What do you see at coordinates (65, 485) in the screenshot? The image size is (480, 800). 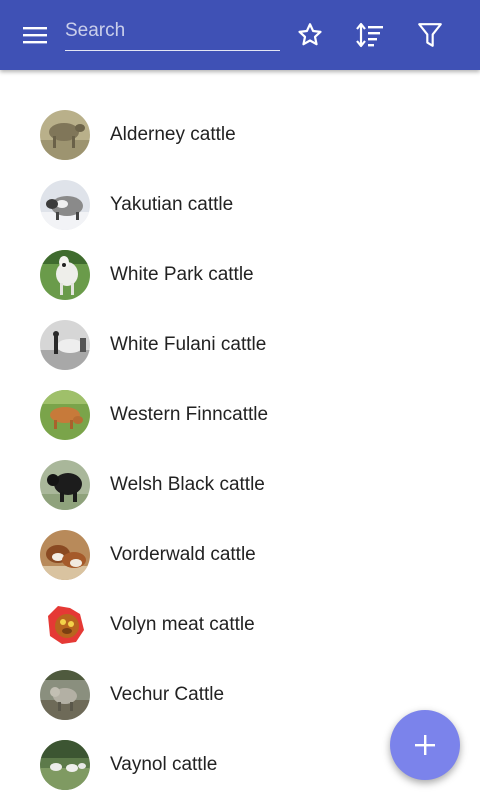 I see `welsh-black-cattle-photo` at bounding box center [65, 485].